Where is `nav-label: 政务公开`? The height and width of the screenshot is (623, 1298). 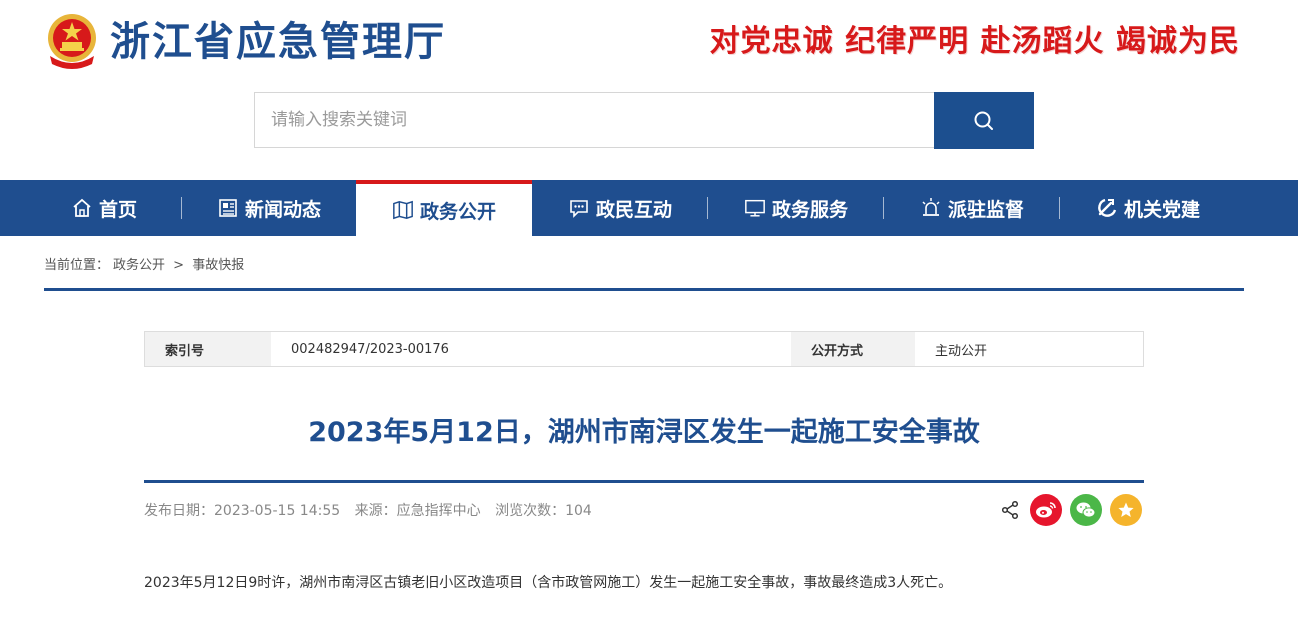
nav-label: 政务公开 is located at coordinates (457, 211).